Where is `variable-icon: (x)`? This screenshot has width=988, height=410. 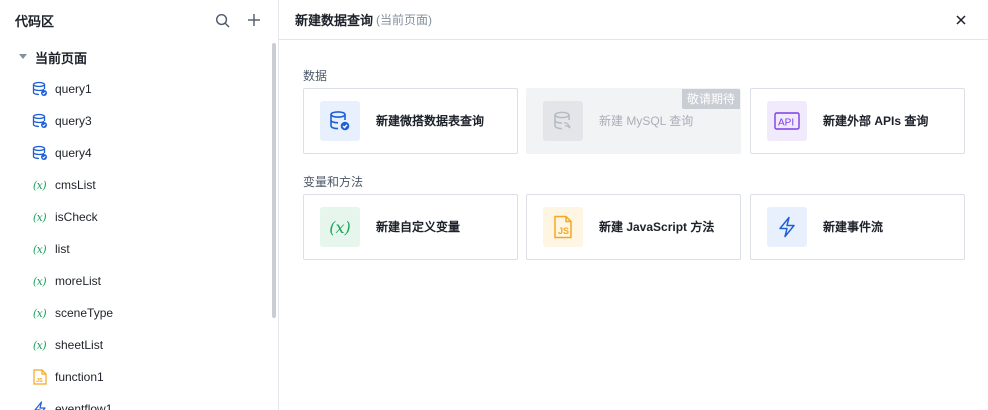
variable-icon: (x) is located at coordinates (340, 227).